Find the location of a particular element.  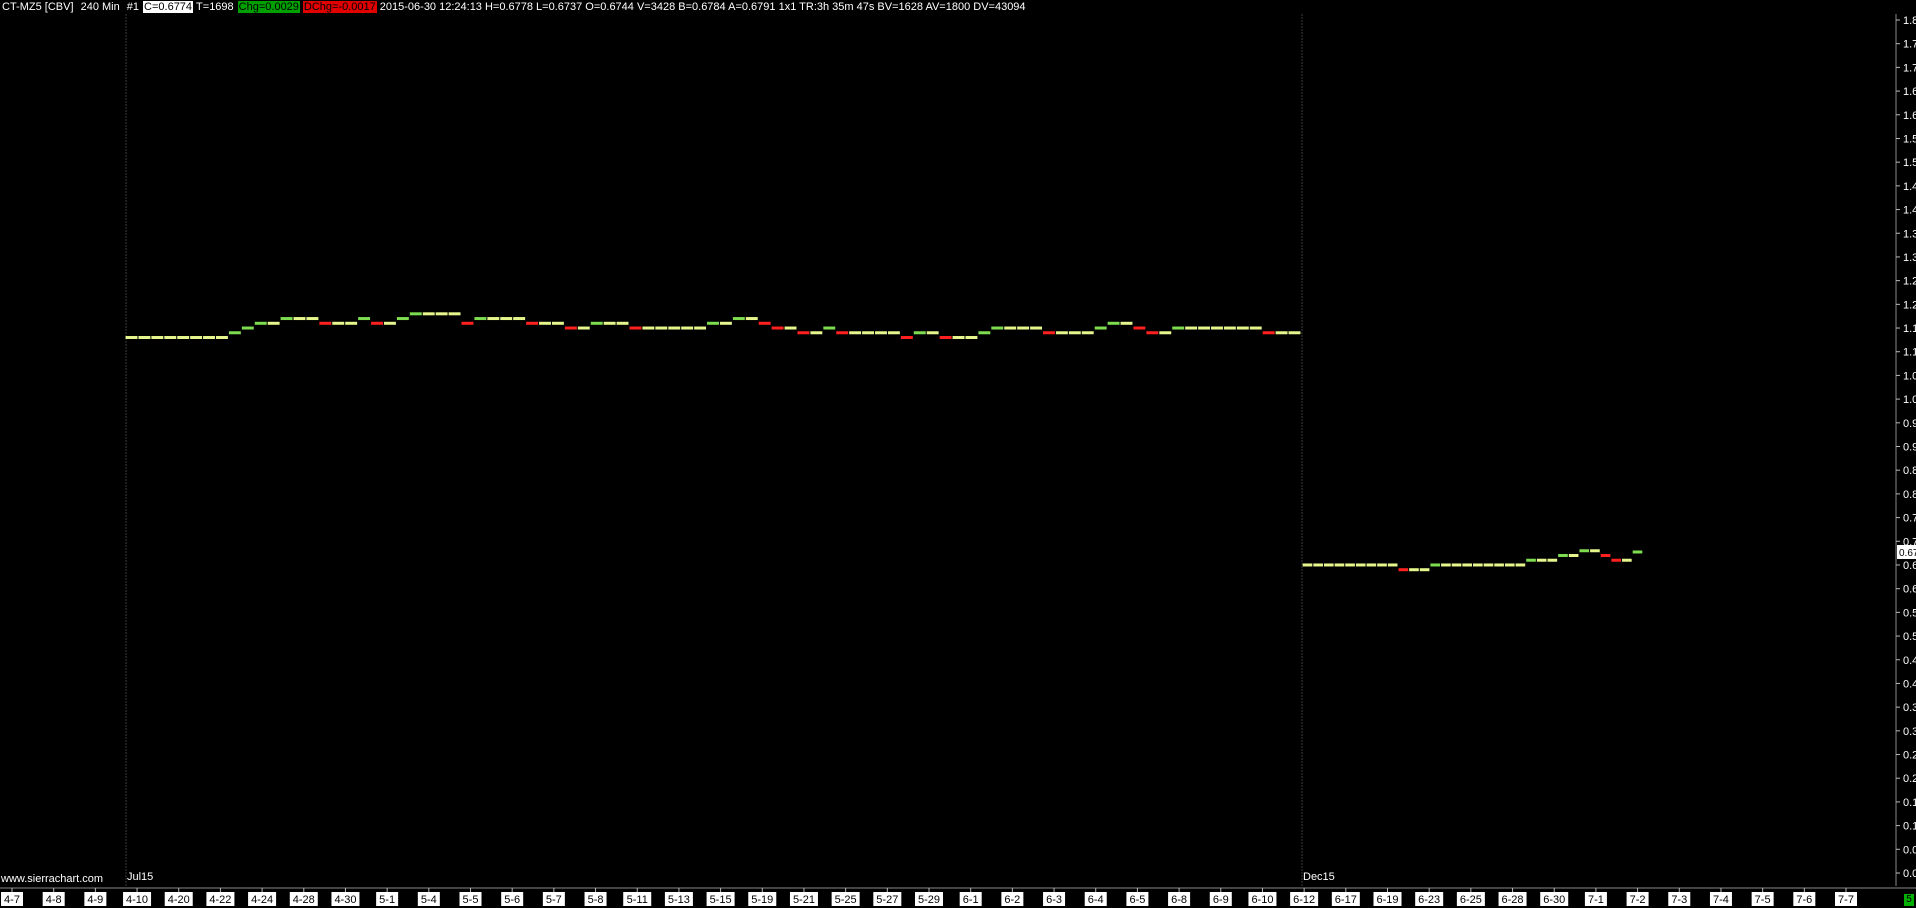

time-tick-label: 7-3 is located at coordinates (1679, 900).